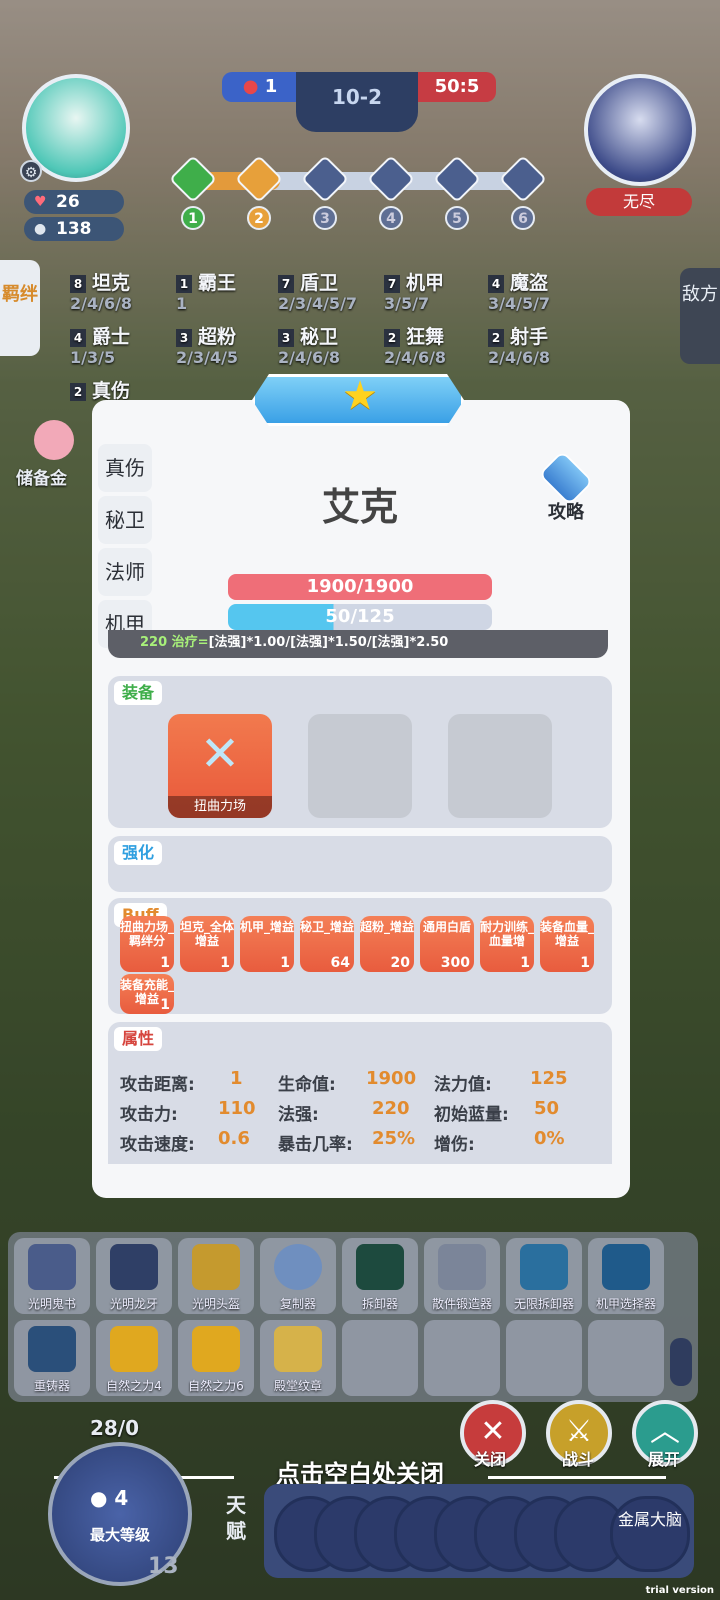  What do you see at coordinates (20, 308) in the screenshot?
I see `synergy-tab: 羁绊` at bounding box center [20, 308].